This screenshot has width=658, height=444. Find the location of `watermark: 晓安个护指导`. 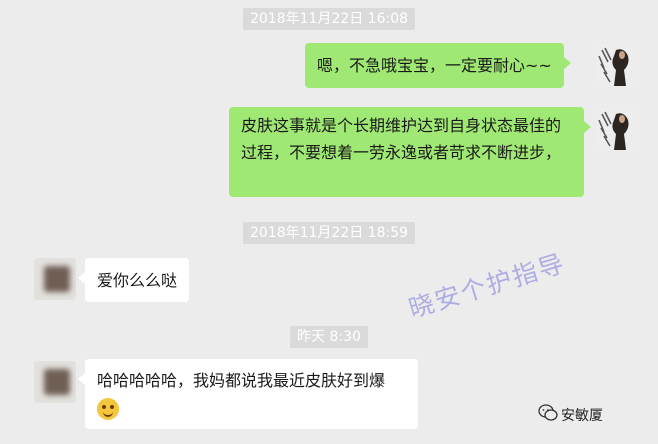

watermark: 晓安个护指导 is located at coordinates (487, 286).